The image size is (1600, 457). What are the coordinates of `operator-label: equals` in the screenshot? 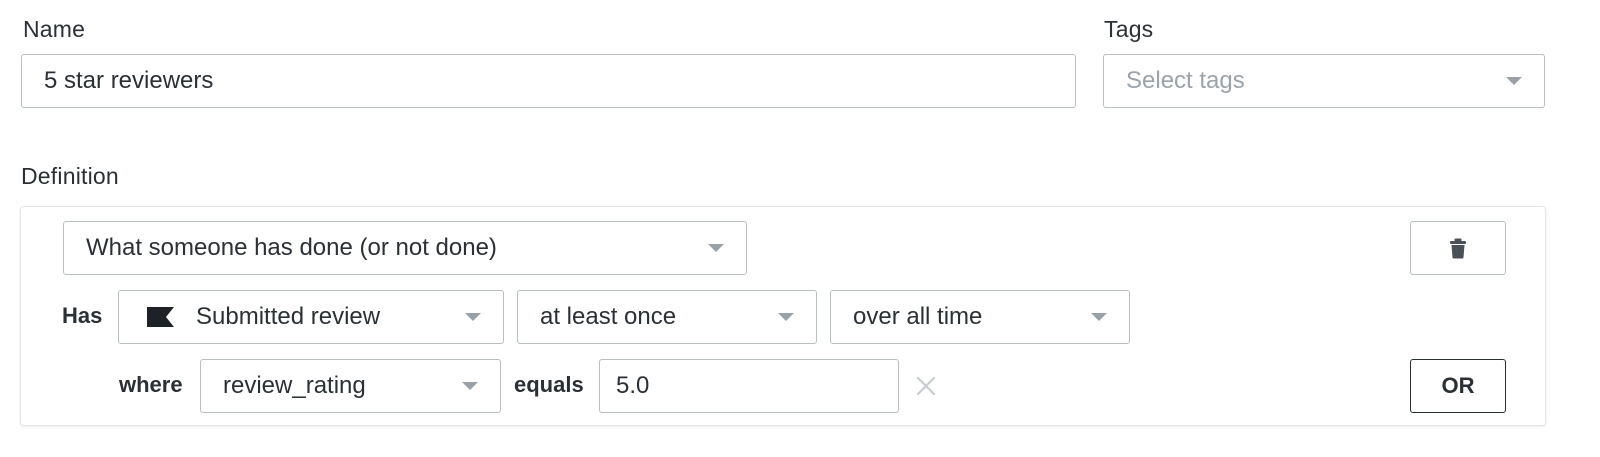 It's located at (549, 384).